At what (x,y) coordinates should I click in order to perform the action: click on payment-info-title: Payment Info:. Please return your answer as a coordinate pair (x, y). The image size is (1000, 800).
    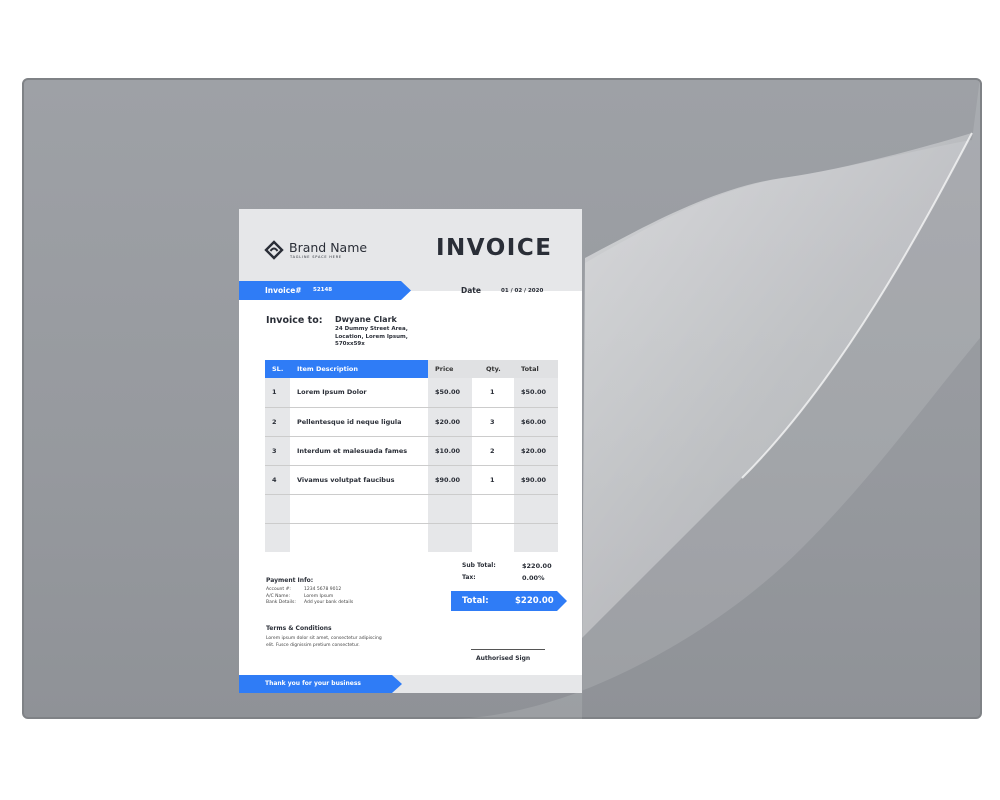
    Looking at the image, I should click on (290, 580).